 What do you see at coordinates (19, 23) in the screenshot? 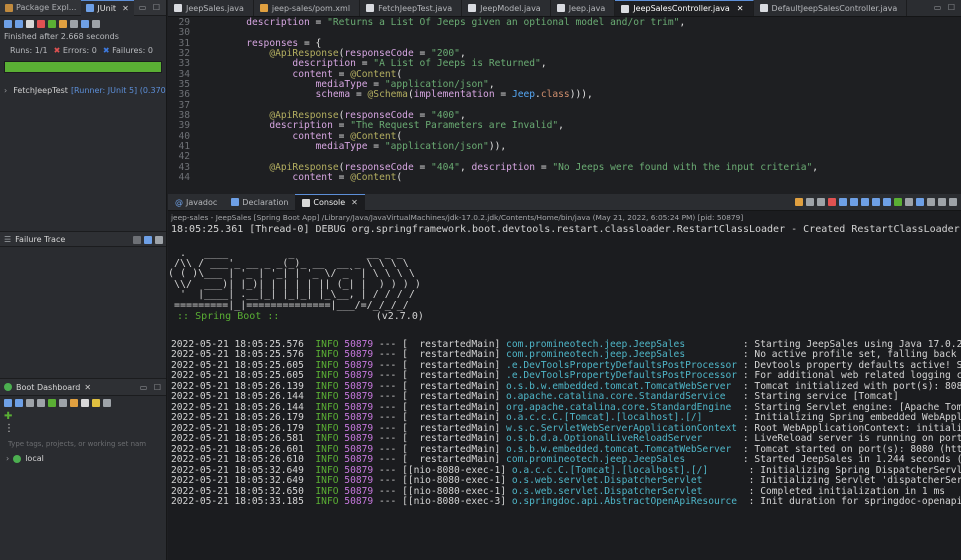
I see `previous-failure-icon` at bounding box center [19, 23].